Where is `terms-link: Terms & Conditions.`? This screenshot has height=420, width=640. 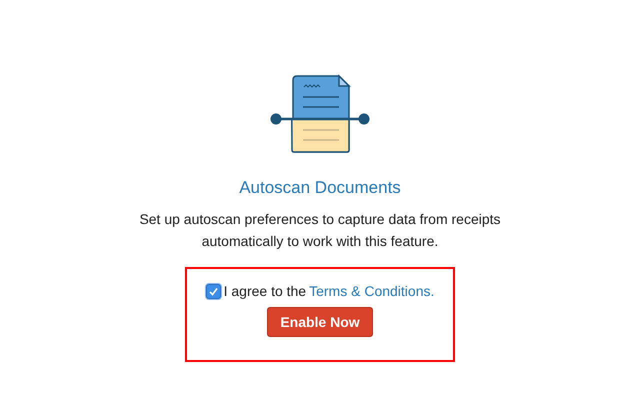 terms-link: Terms & Conditions. is located at coordinates (371, 291).